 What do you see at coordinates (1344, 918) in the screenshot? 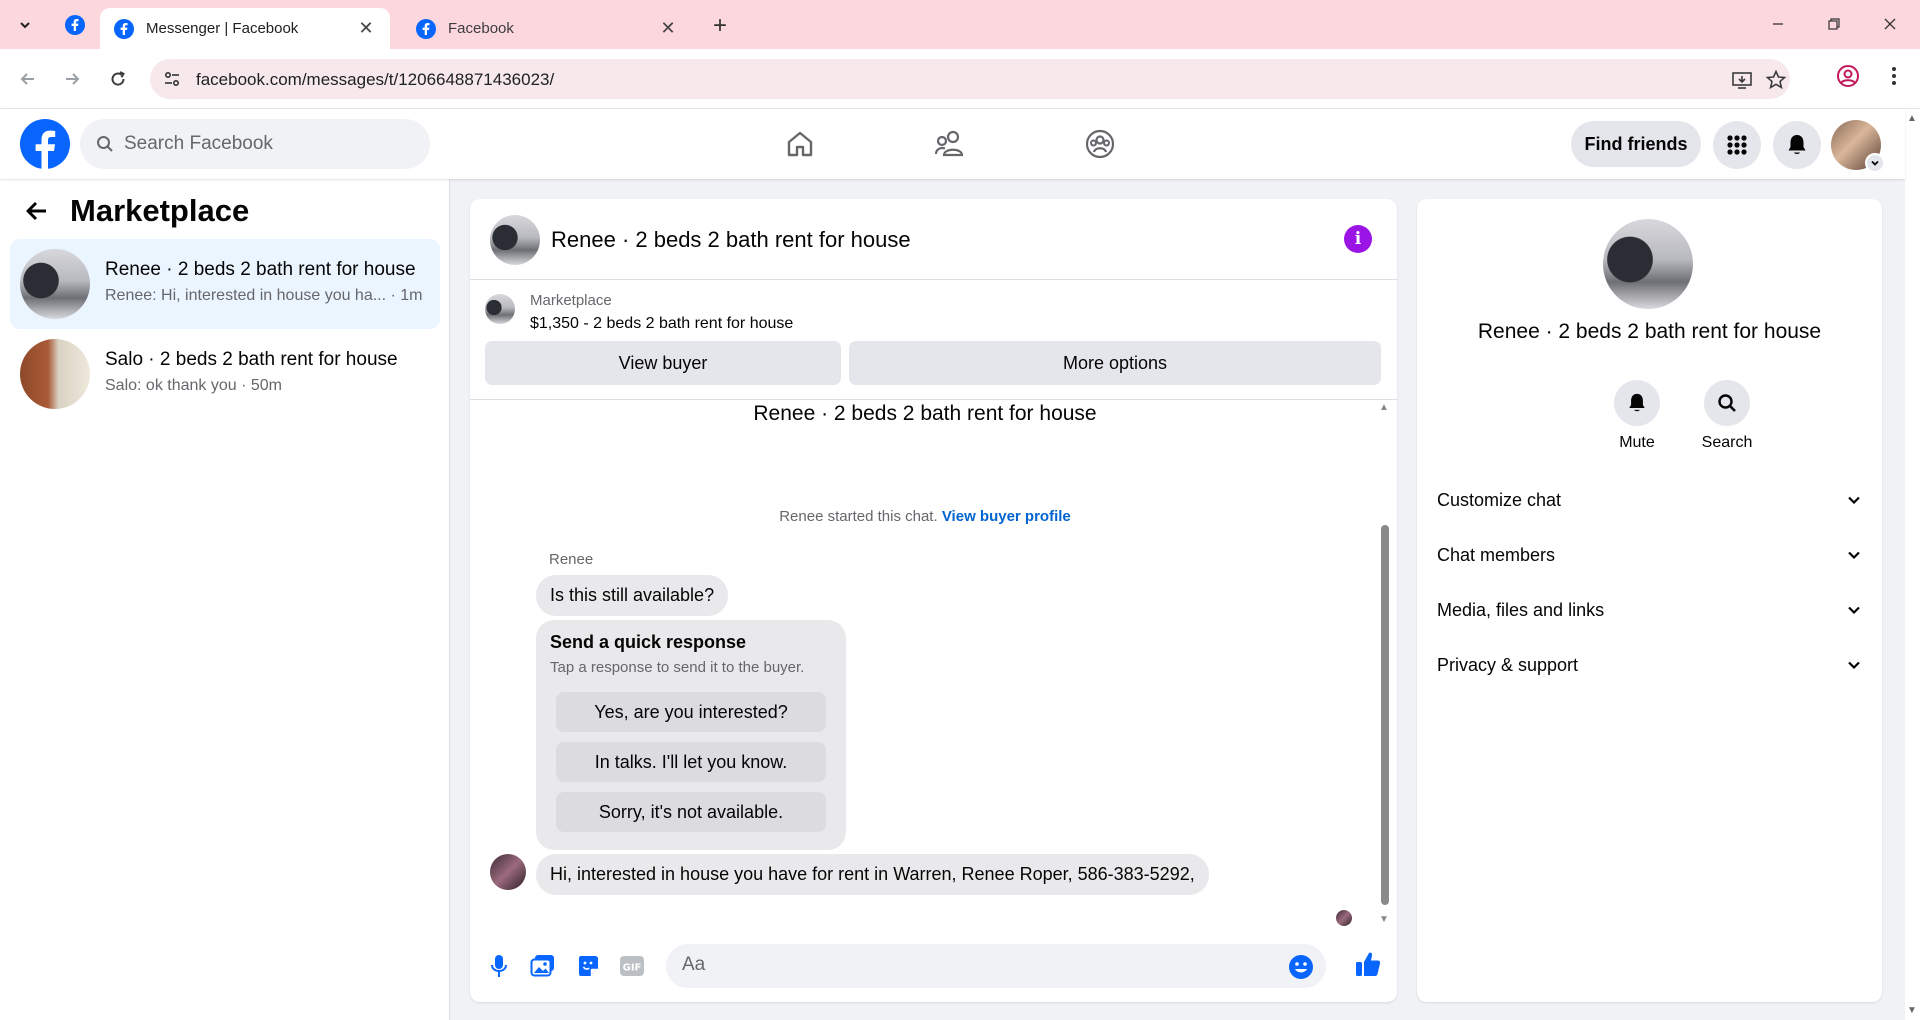
I see `seen-receipt-avatar` at bounding box center [1344, 918].